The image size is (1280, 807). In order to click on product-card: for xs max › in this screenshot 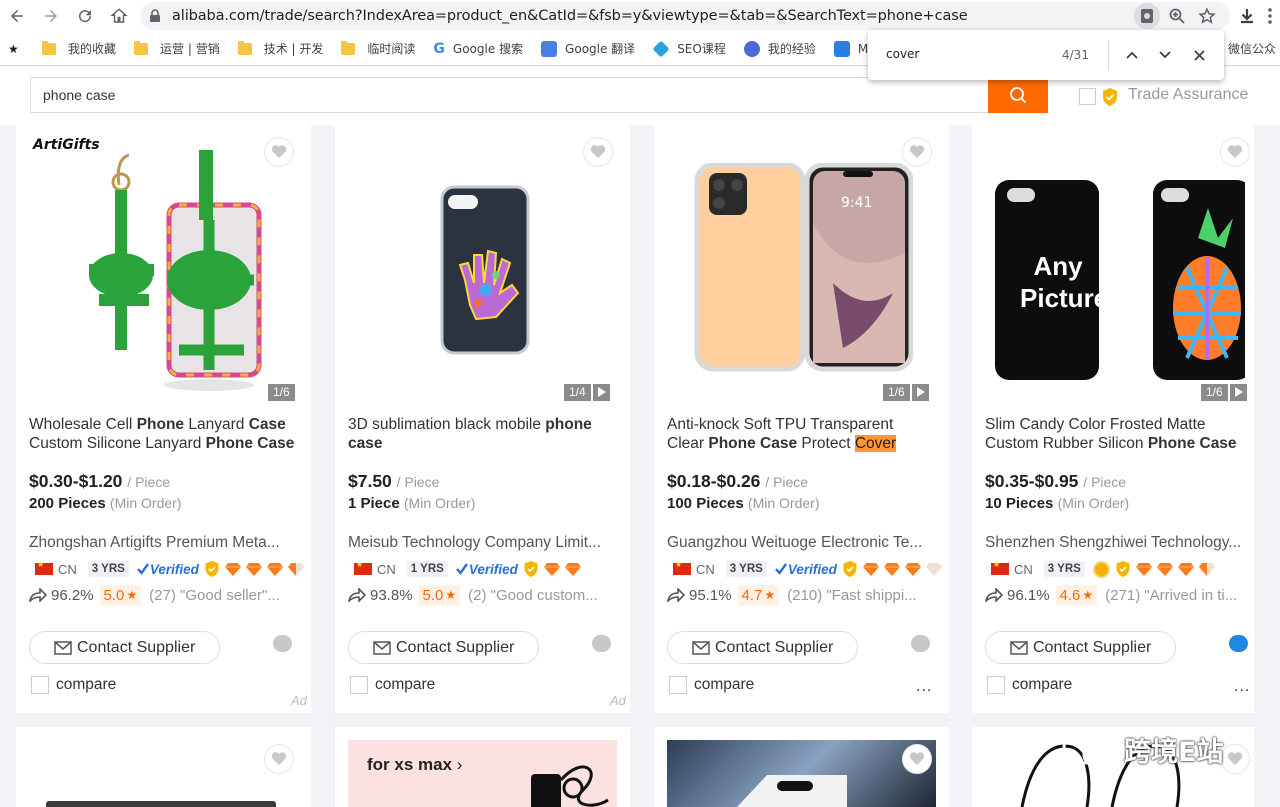, I will do `click(482, 767)`.